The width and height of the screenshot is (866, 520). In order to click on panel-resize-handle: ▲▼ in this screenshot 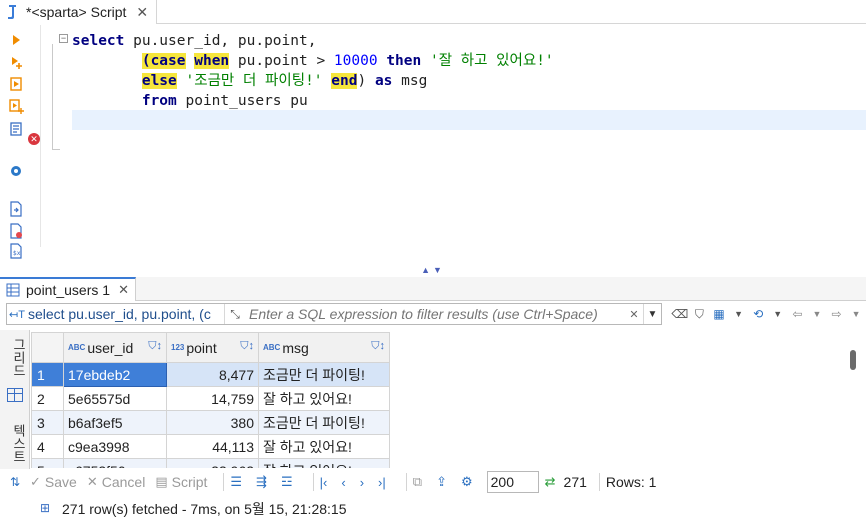, I will do `click(433, 270)`.